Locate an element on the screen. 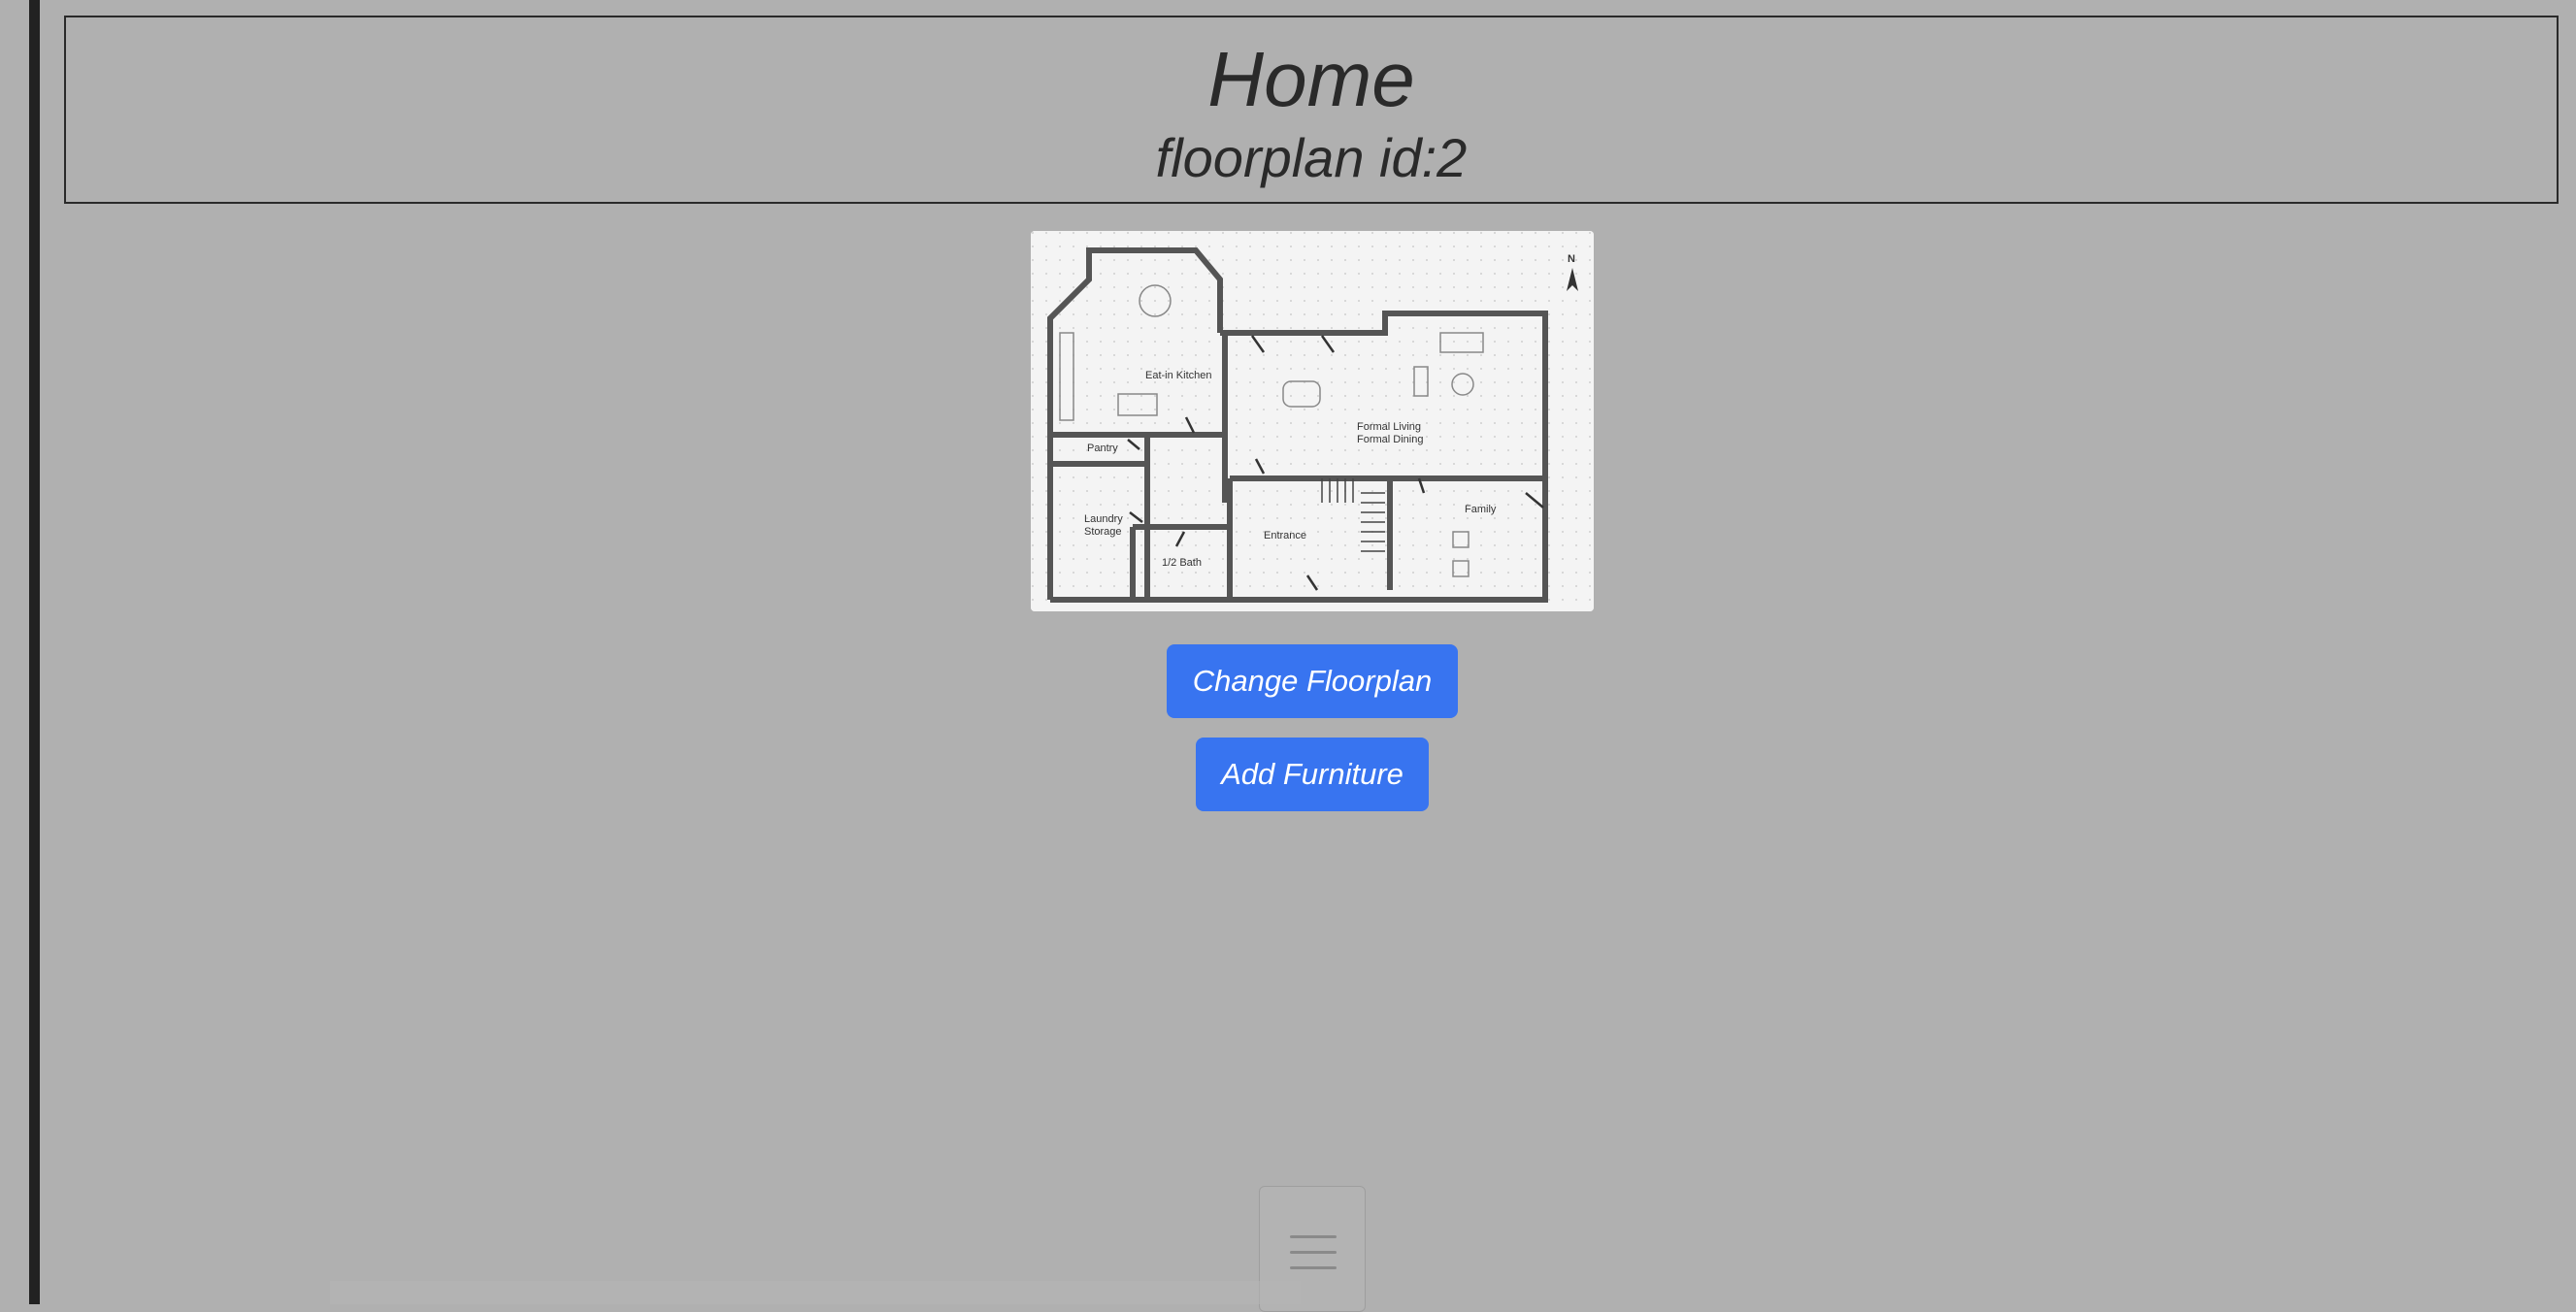  room-label-storage: Storage is located at coordinates (1103, 532).